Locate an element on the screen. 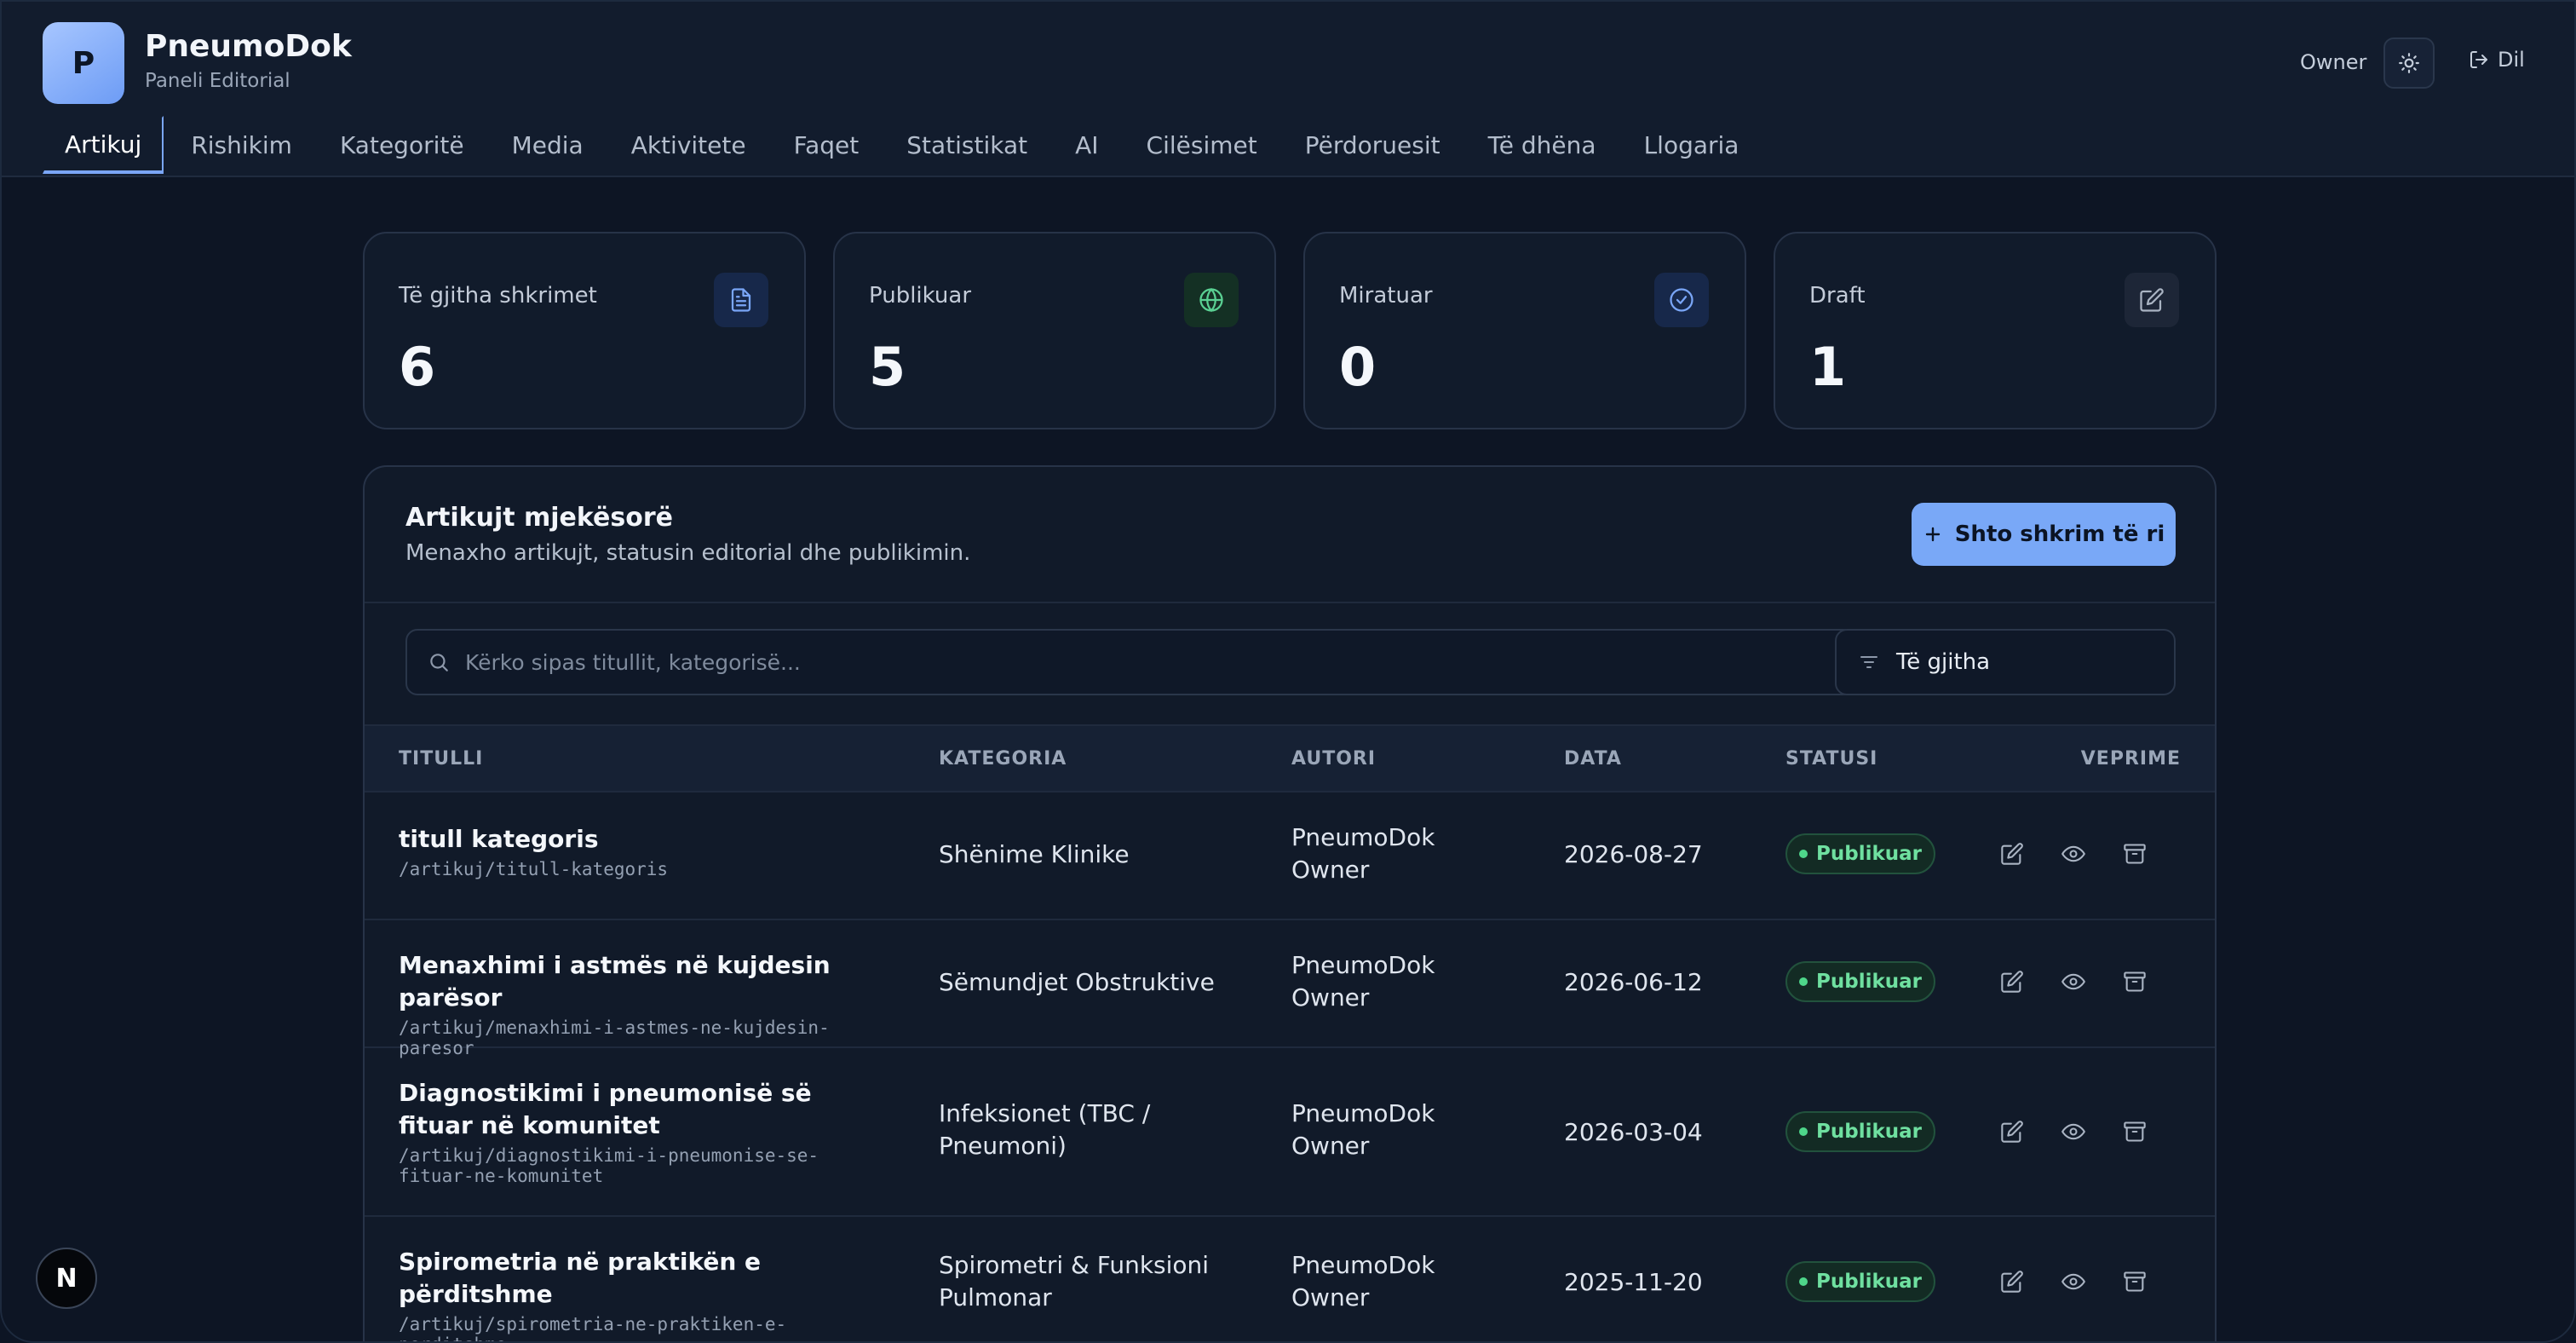  logout-button: Dil is located at coordinates (2497, 60).